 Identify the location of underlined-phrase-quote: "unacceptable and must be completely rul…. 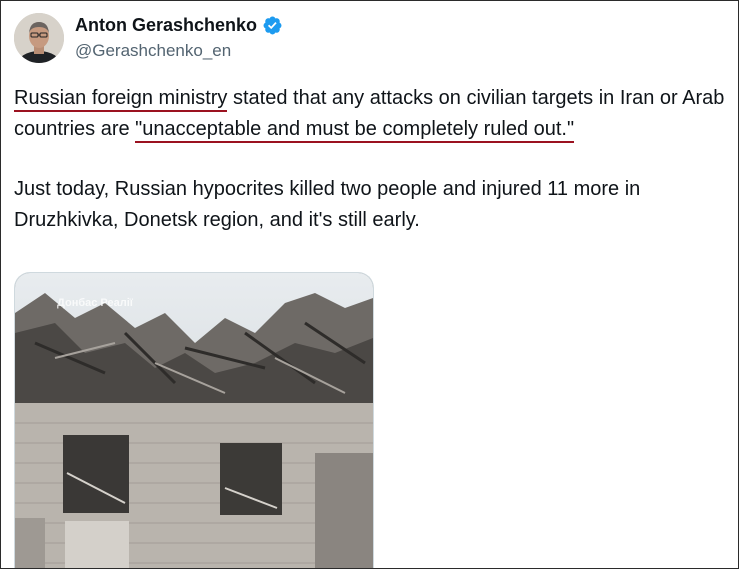
(355, 130).